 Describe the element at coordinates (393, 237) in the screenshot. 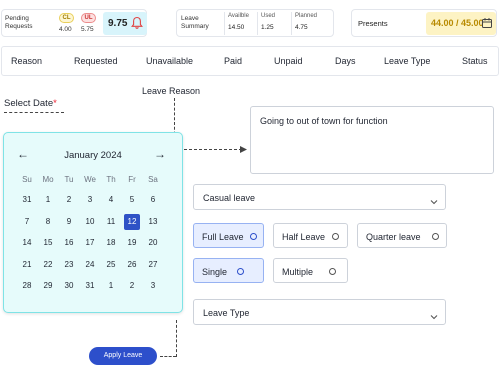

I see `option-quarter-leave-label: Quarter leave` at that location.